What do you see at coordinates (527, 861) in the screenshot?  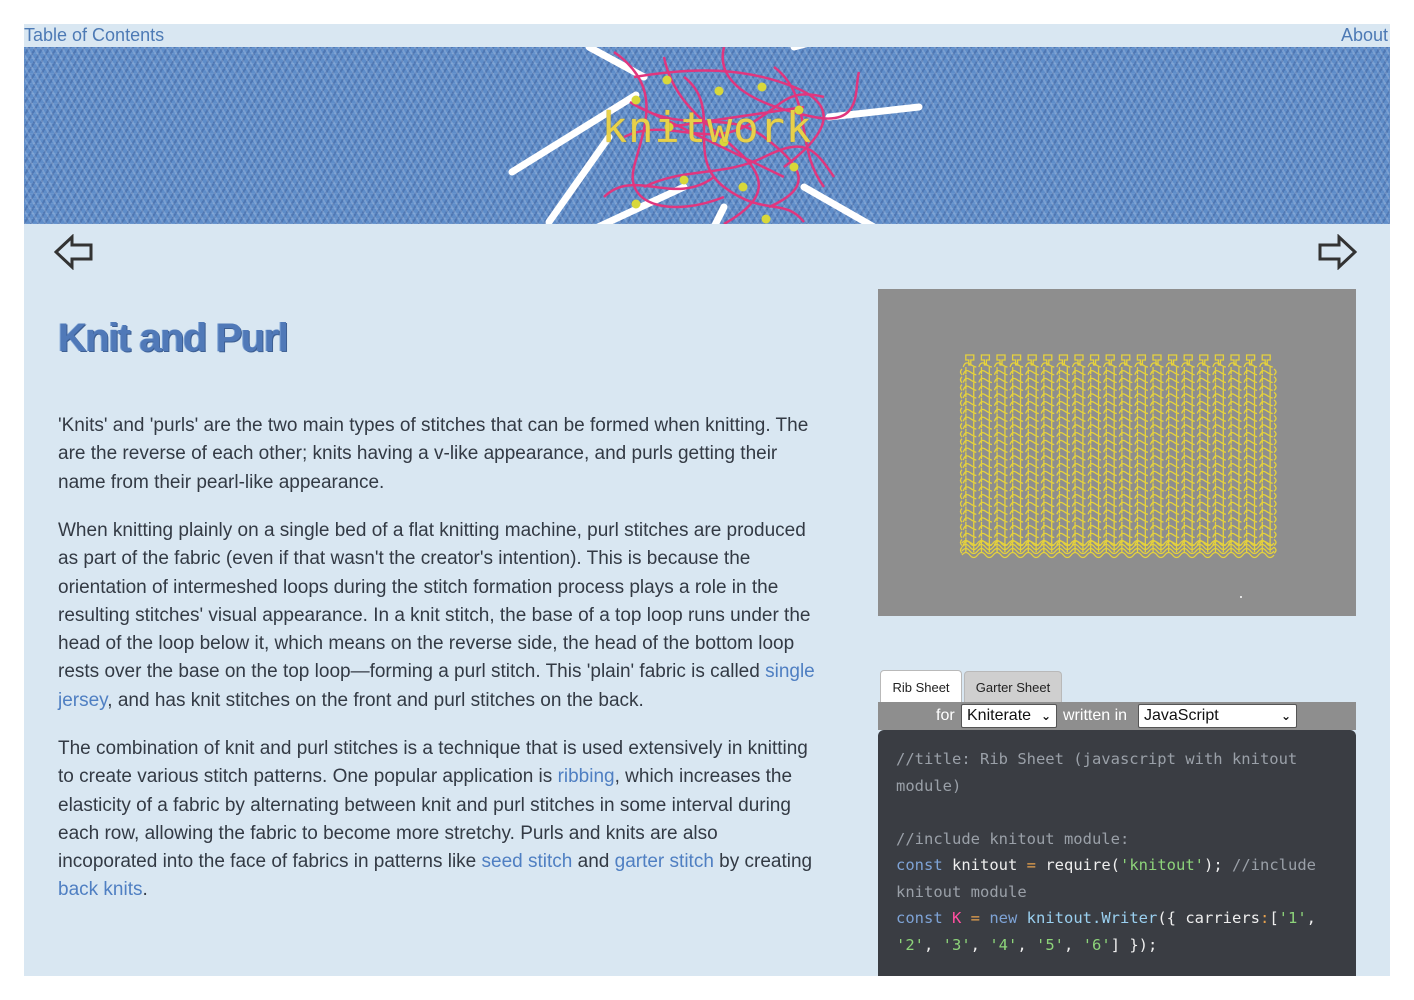 I see `seed-stitch-link: seed stitch` at bounding box center [527, 861].